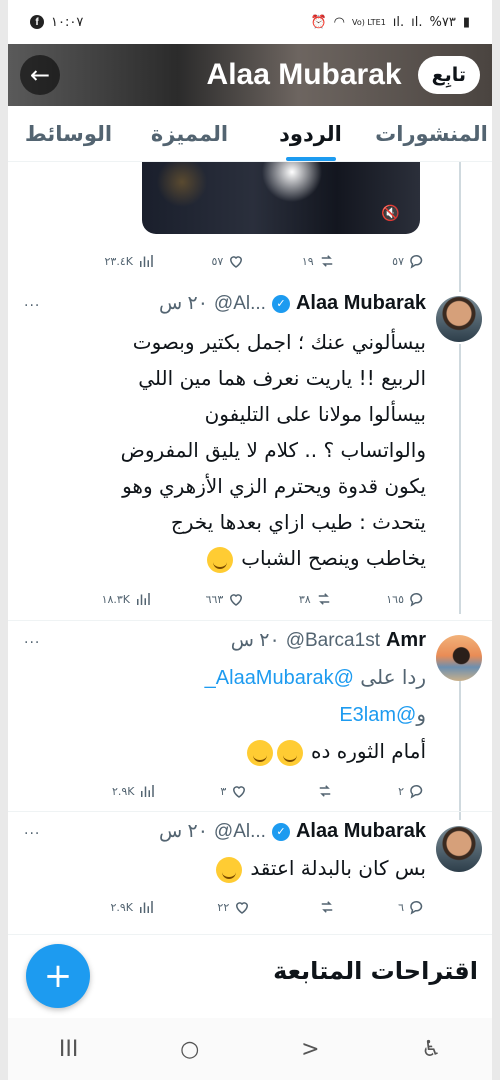 The width and height of the screenshot is (500, 1080). I want to click on status-right: ⏰ ◠ Vo) LTE1 ıl. ıl. %٧٣ ▮, so click(390, 22).